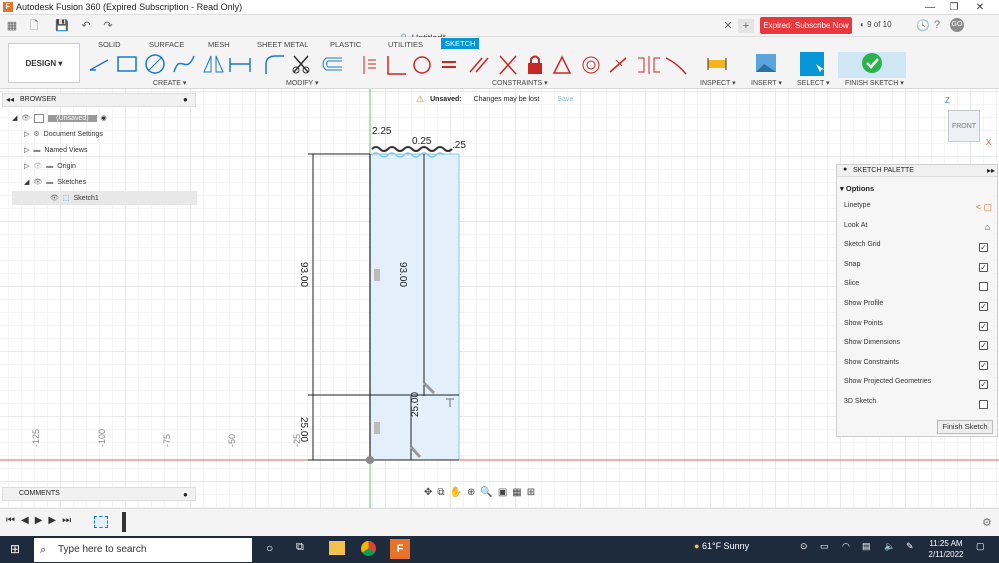 The image size is (999, 563). What do you see at coordinates (101, 522) in the screenshot?
I see `timeline-sketch-item` at bounding box center [101, 522].